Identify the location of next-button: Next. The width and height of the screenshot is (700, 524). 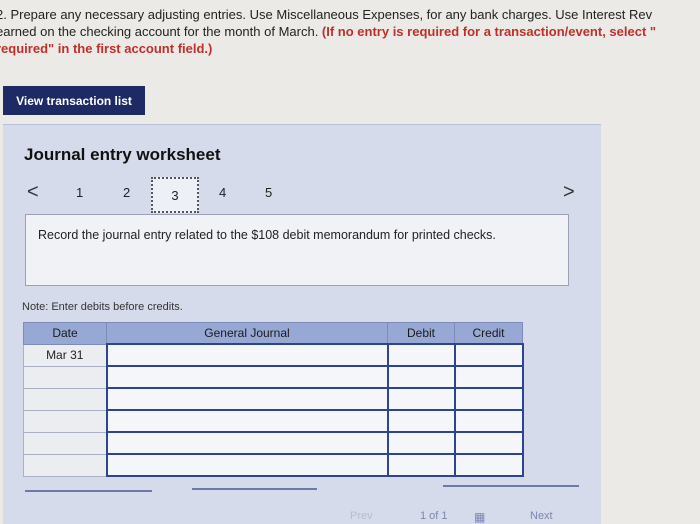
(541, 516).